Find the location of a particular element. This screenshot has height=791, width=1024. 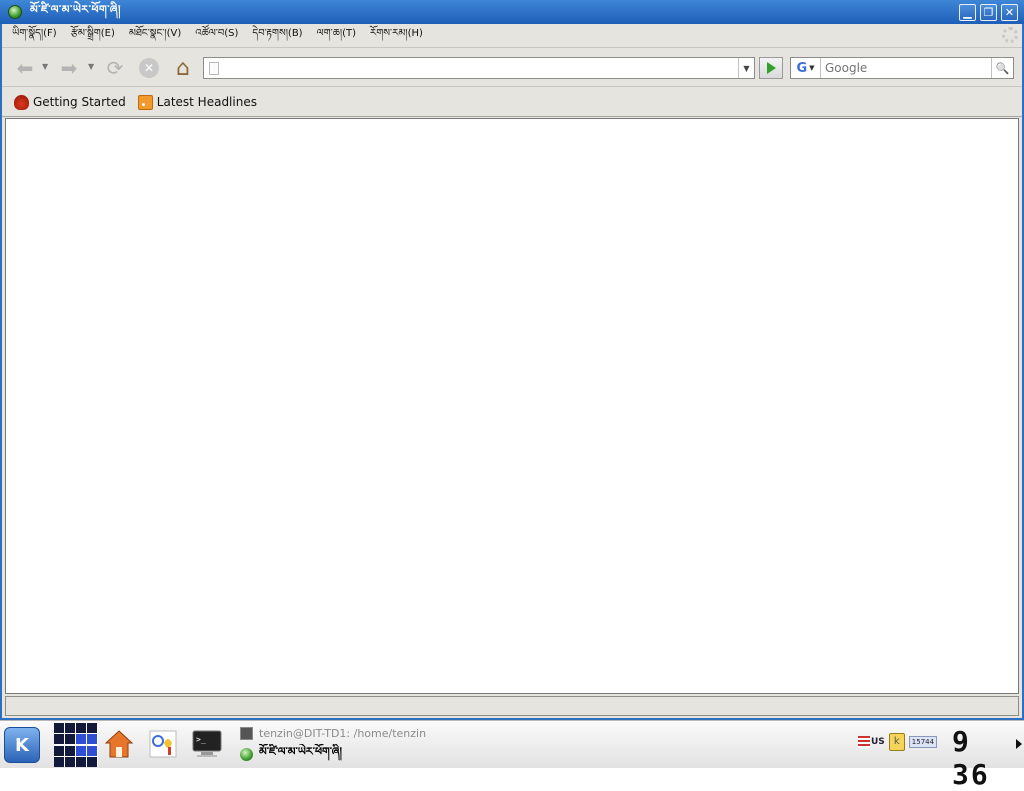

throbber-icon is located at coordinates (1010, 35).